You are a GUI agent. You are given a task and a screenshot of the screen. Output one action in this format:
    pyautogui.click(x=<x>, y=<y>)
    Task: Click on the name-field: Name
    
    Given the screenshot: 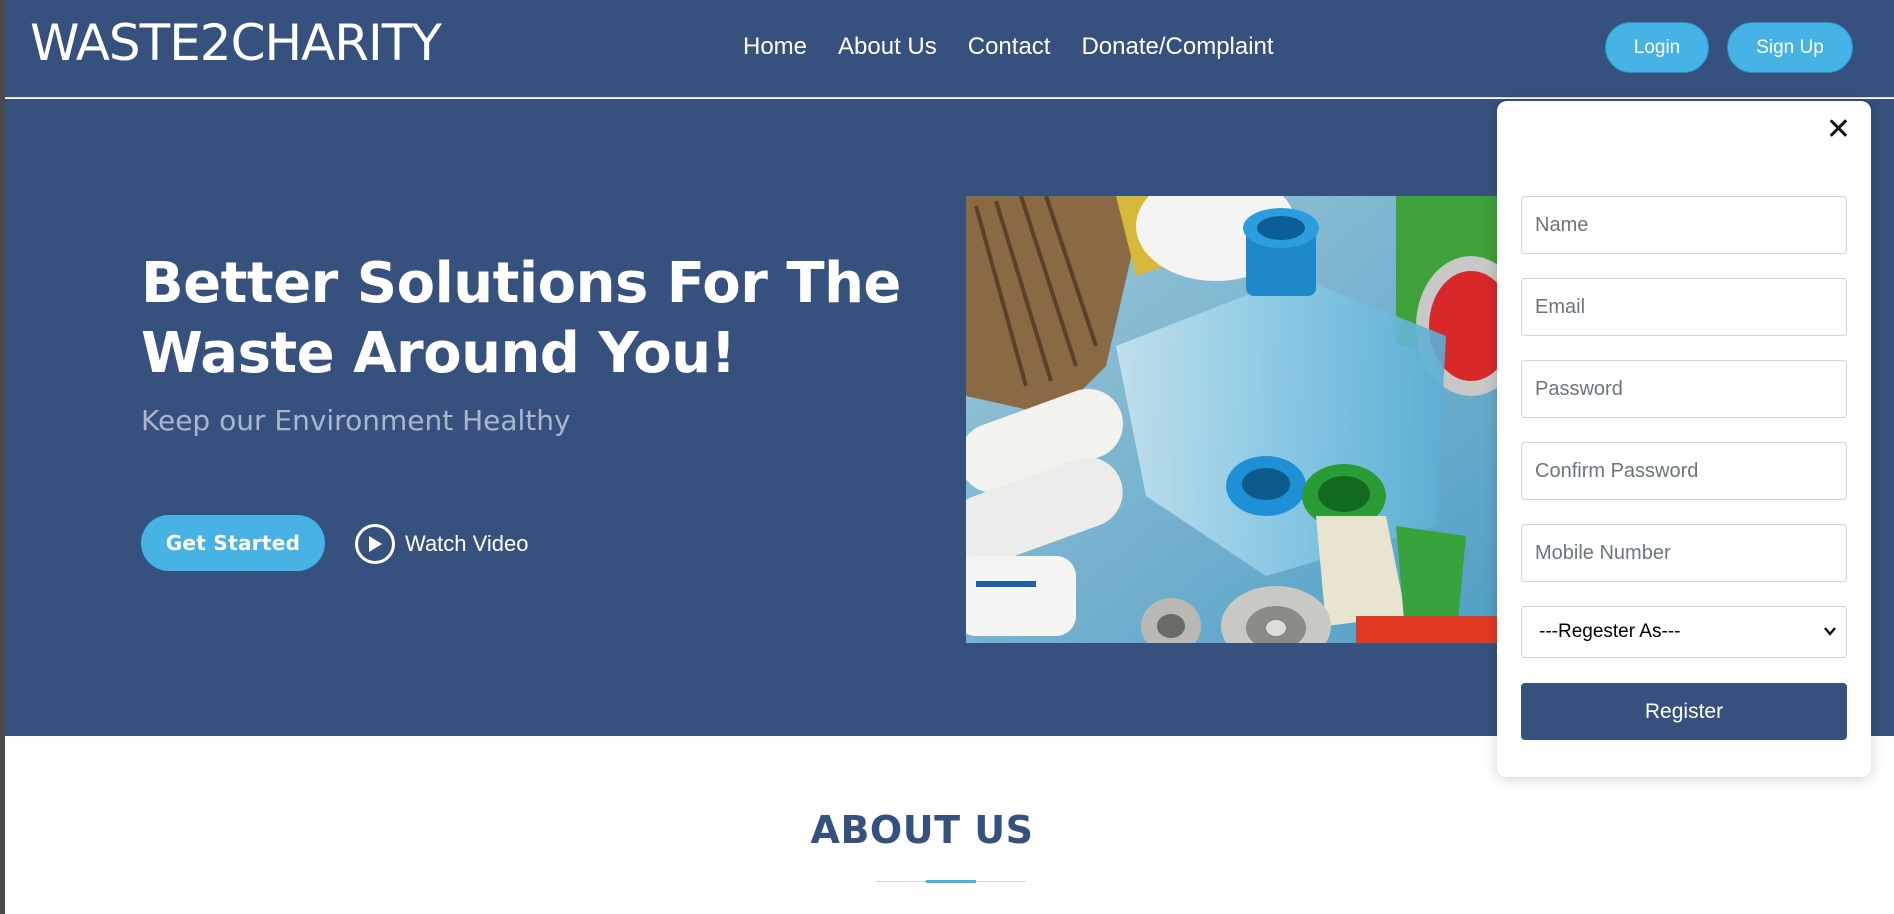 What is the action you would take?
    pyautogui.click(x=1684, y=225)
    